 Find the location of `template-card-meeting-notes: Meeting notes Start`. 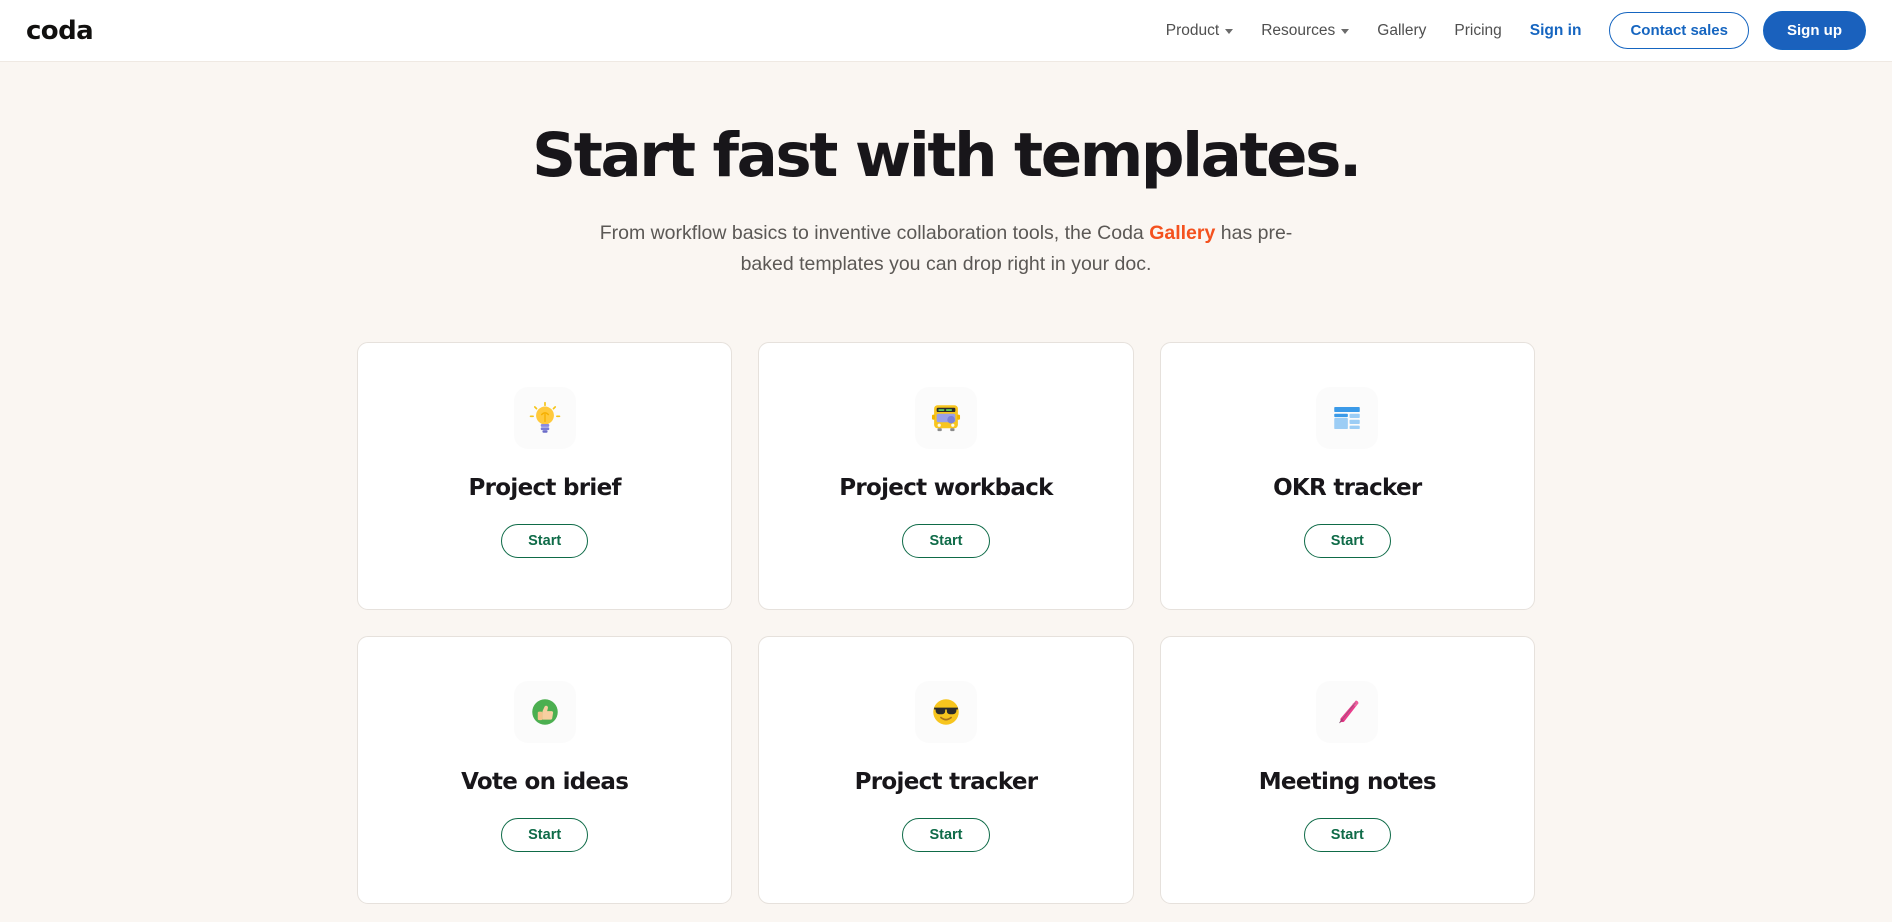

template-card-meeting-notes: Meeting notes Start is located at coordinates (1347, 770).